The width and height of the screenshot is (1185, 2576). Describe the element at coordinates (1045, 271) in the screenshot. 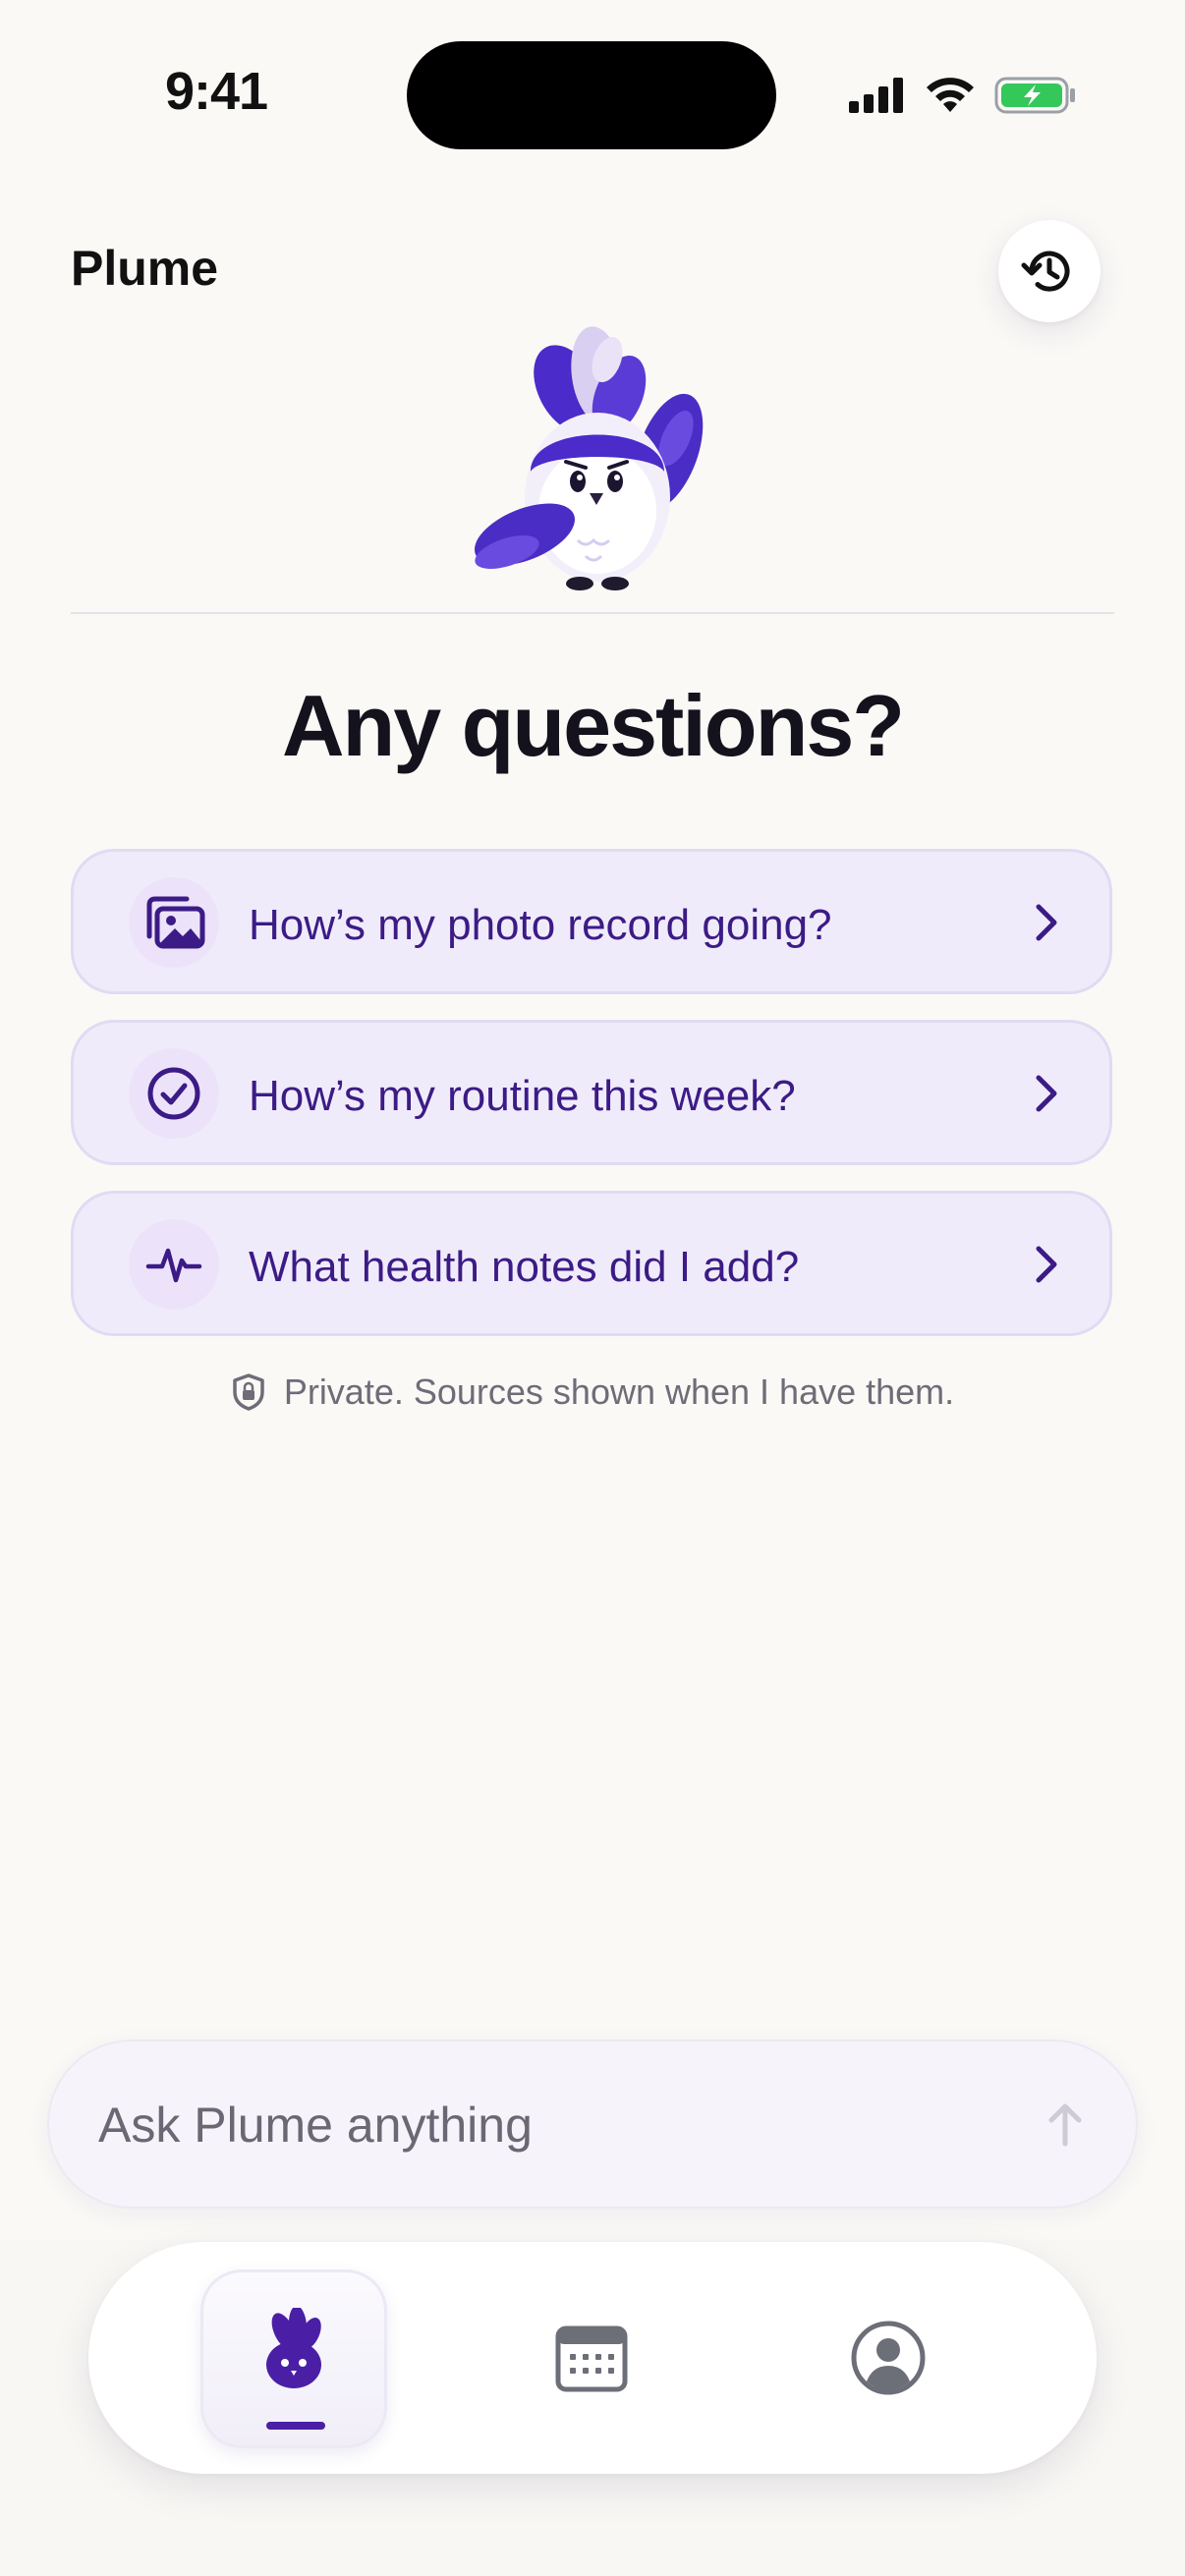

I see `history-icon` at that location.